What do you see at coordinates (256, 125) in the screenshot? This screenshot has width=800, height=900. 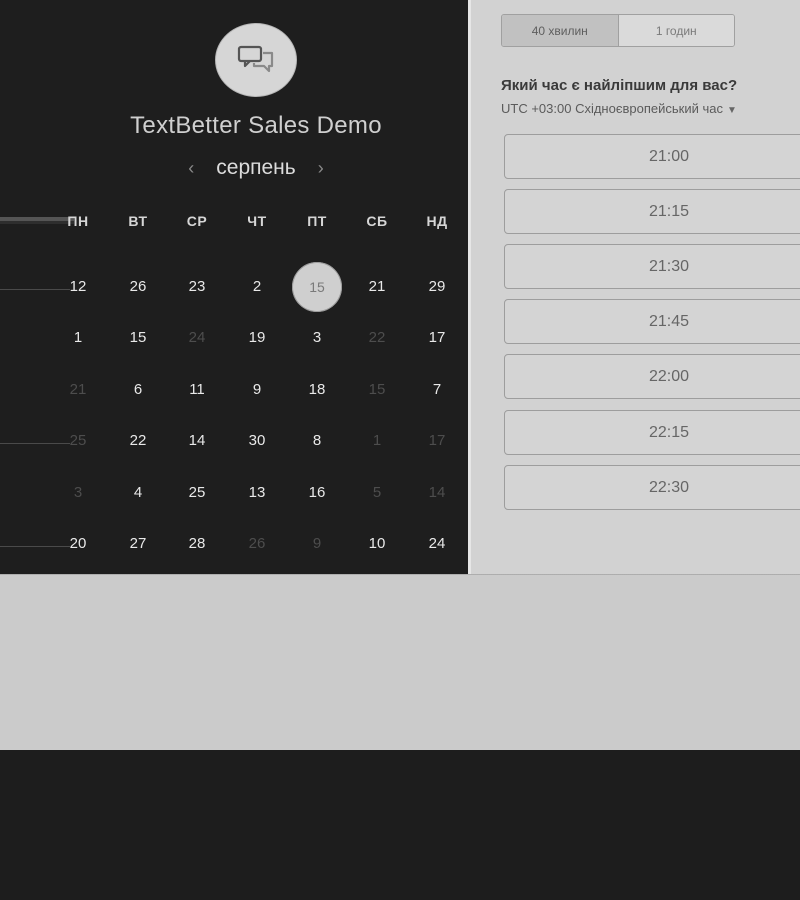 I see `page-title: TextBetter Sales Demo` at bounding box center [256, 125].